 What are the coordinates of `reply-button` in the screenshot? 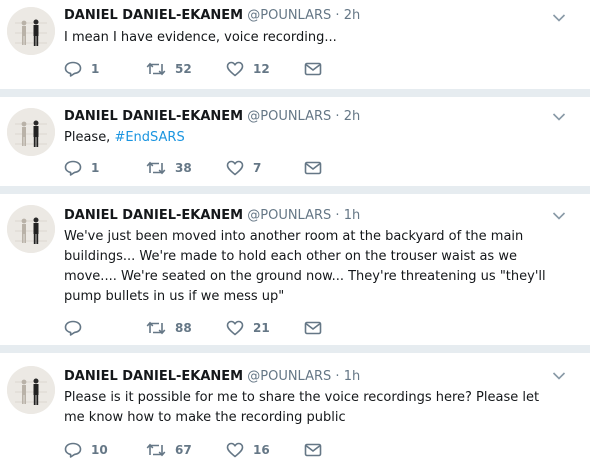 It's located at (77, 328).